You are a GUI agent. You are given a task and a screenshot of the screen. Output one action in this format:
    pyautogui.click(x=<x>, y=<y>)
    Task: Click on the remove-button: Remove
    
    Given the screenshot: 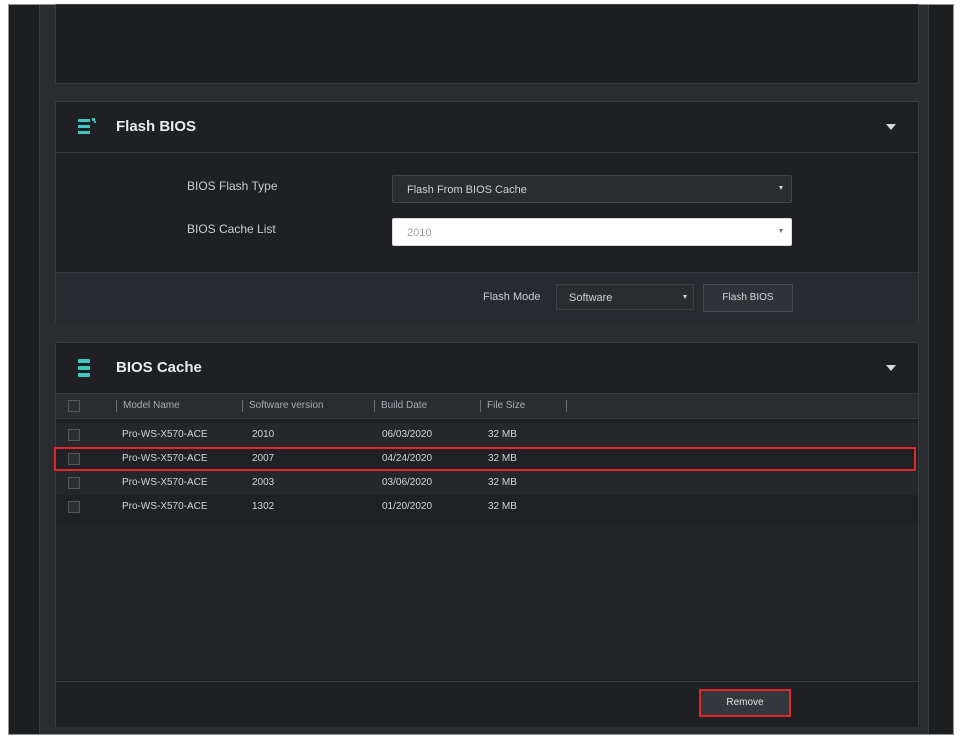 What is the action you would take?
    pyautogui.click(x=745, y=703)
    